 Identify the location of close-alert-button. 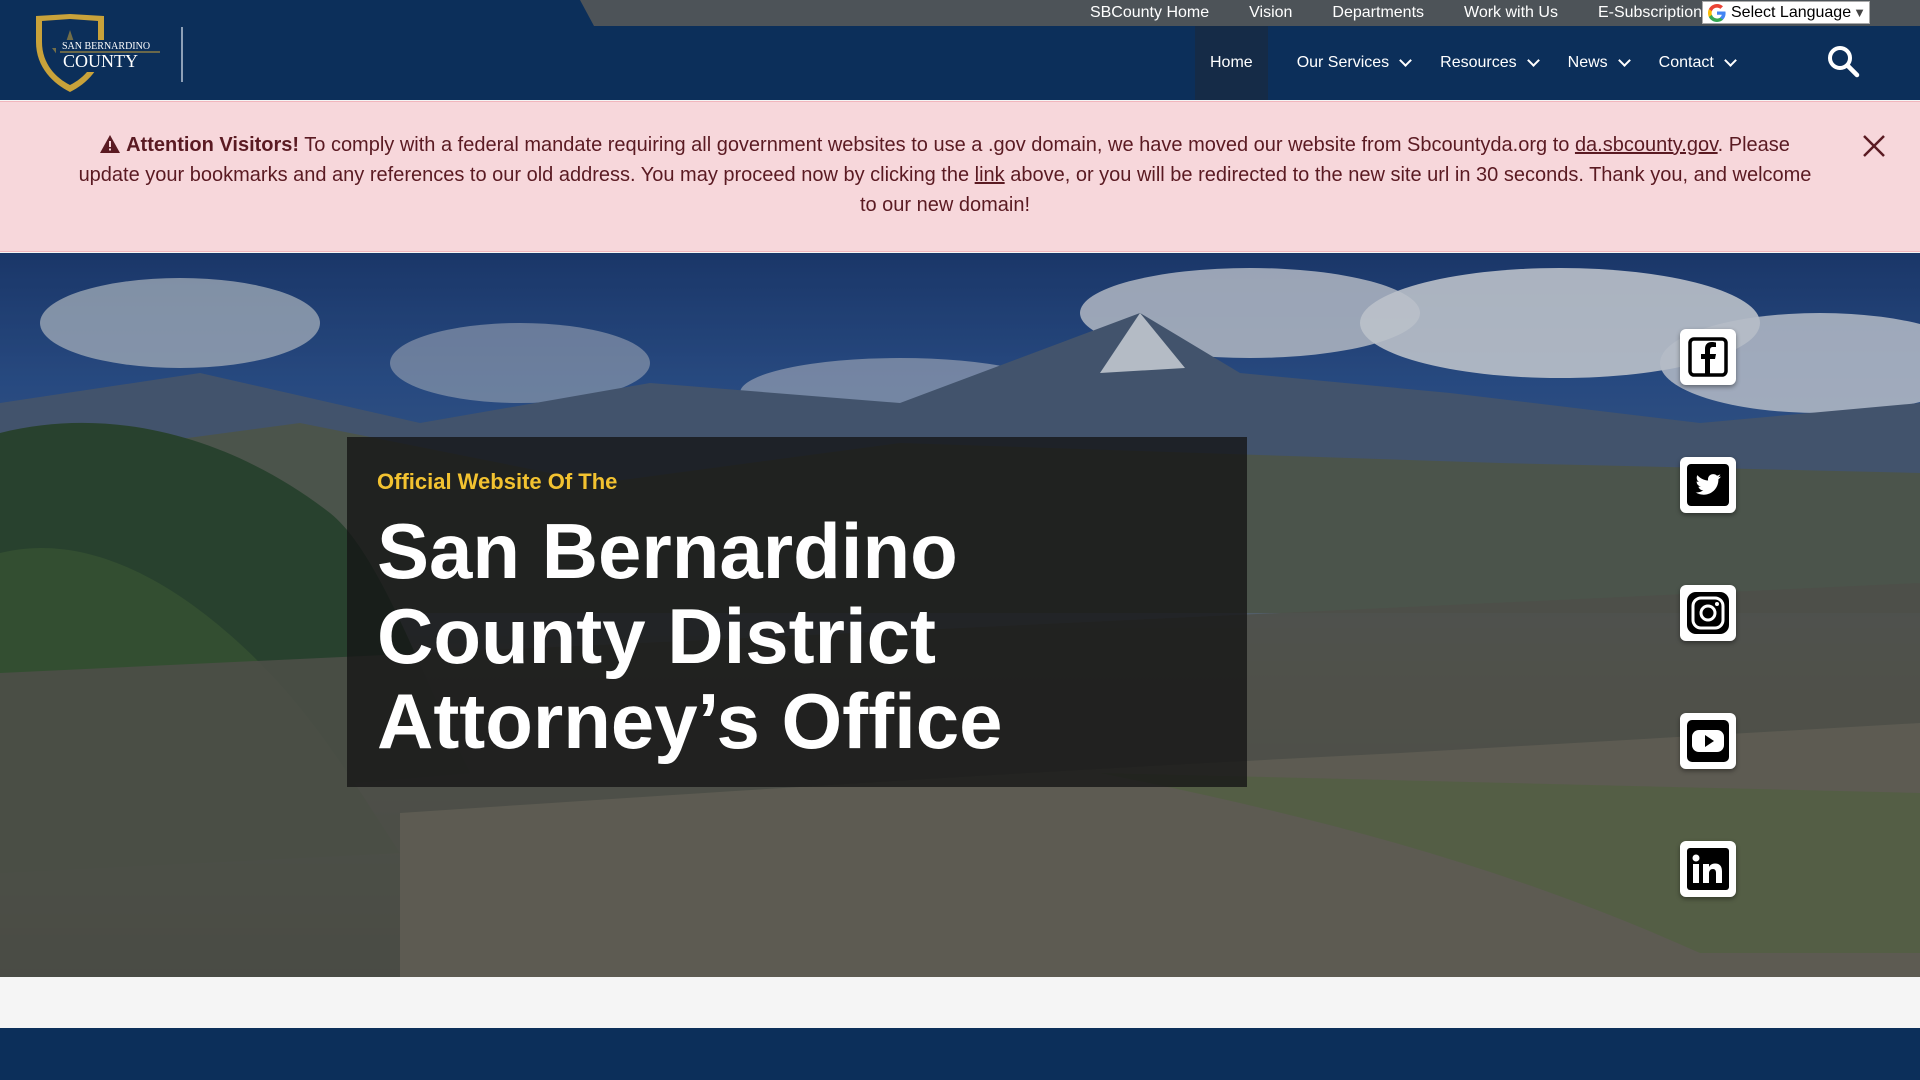
(1874, 146).